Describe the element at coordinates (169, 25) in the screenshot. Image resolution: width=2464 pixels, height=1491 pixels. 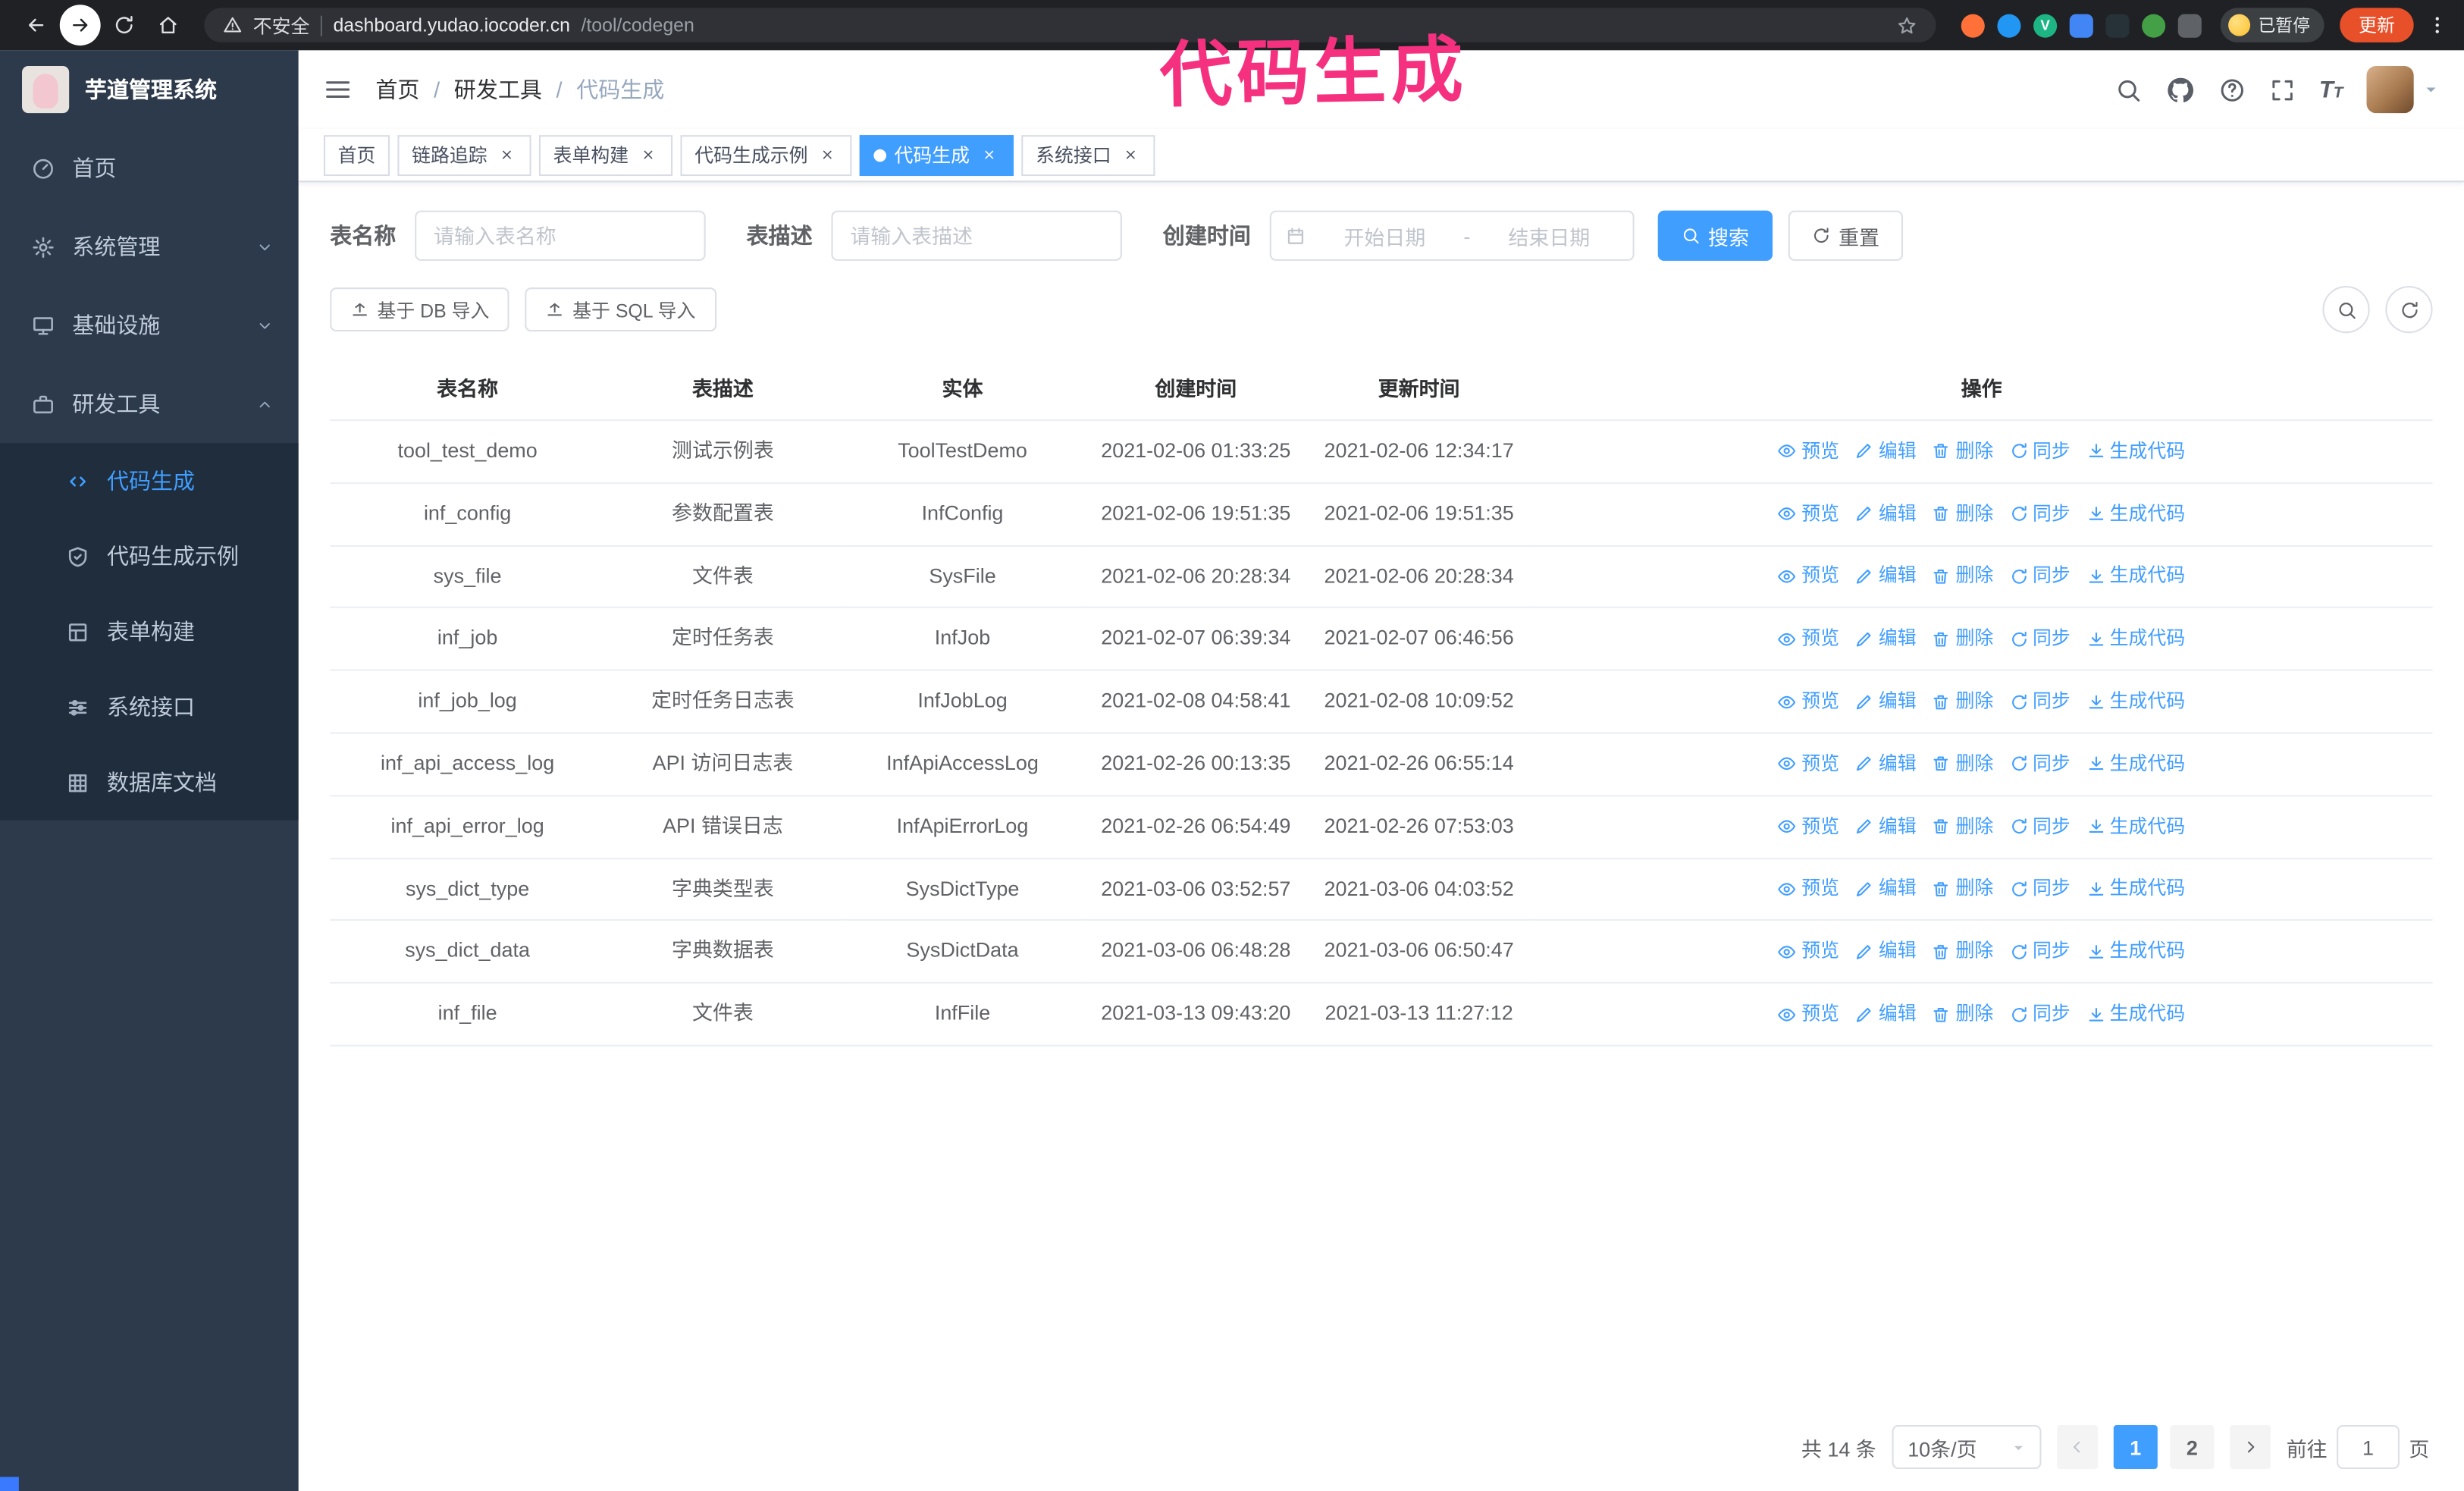
I see `home-button` at that location.